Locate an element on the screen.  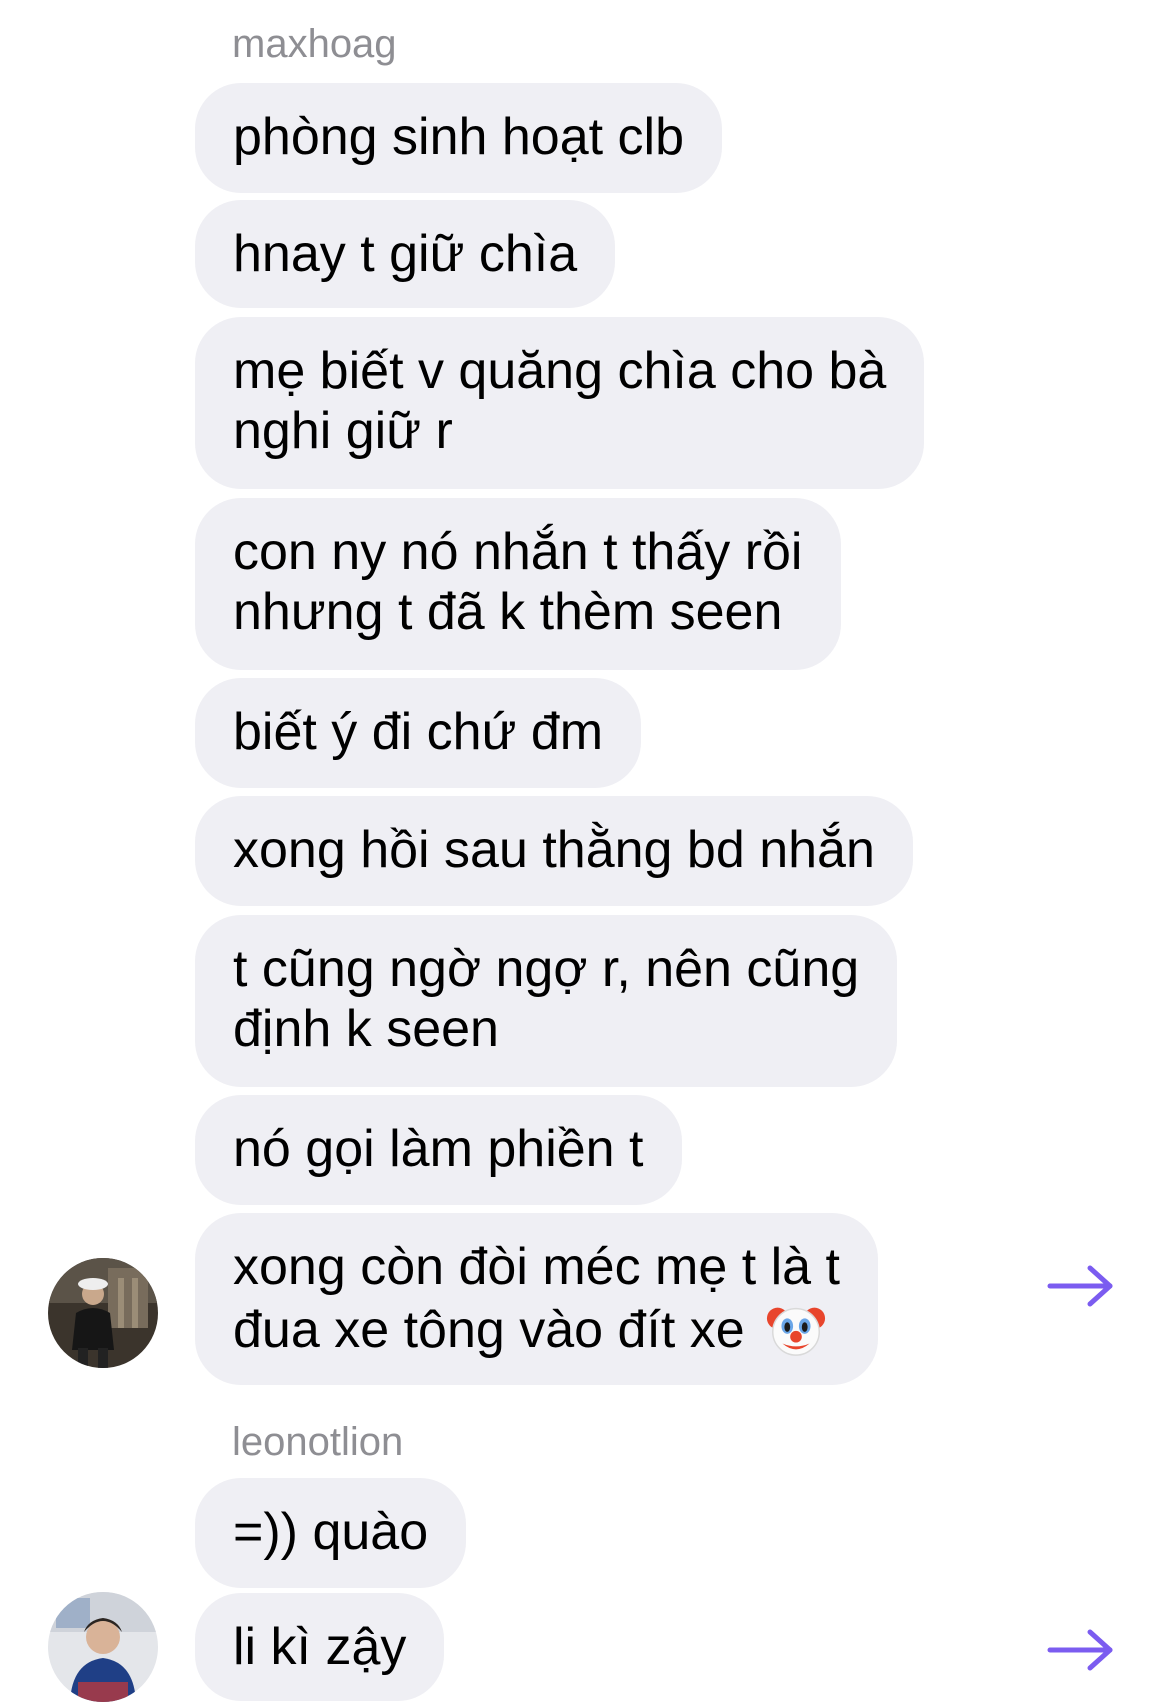
message-text: nó gọi làm phiền t is located at coordinates (438, 1149).